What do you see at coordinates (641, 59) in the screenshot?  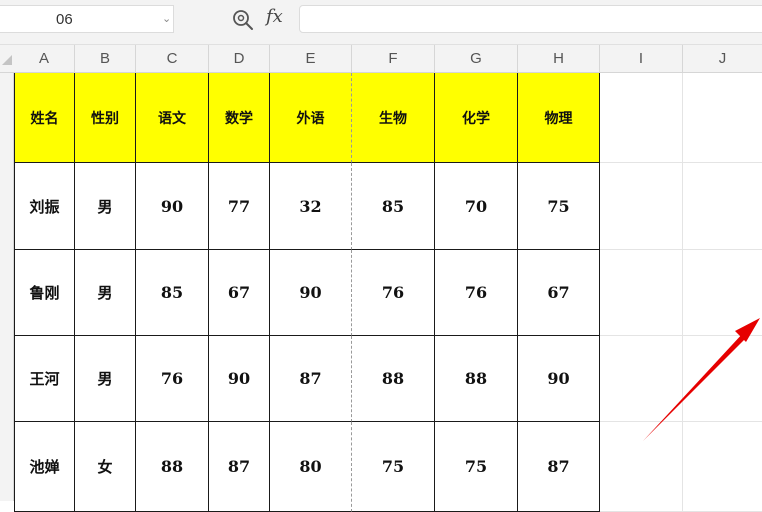 I see `column-header-i: I` at bounding box center [641, 59].